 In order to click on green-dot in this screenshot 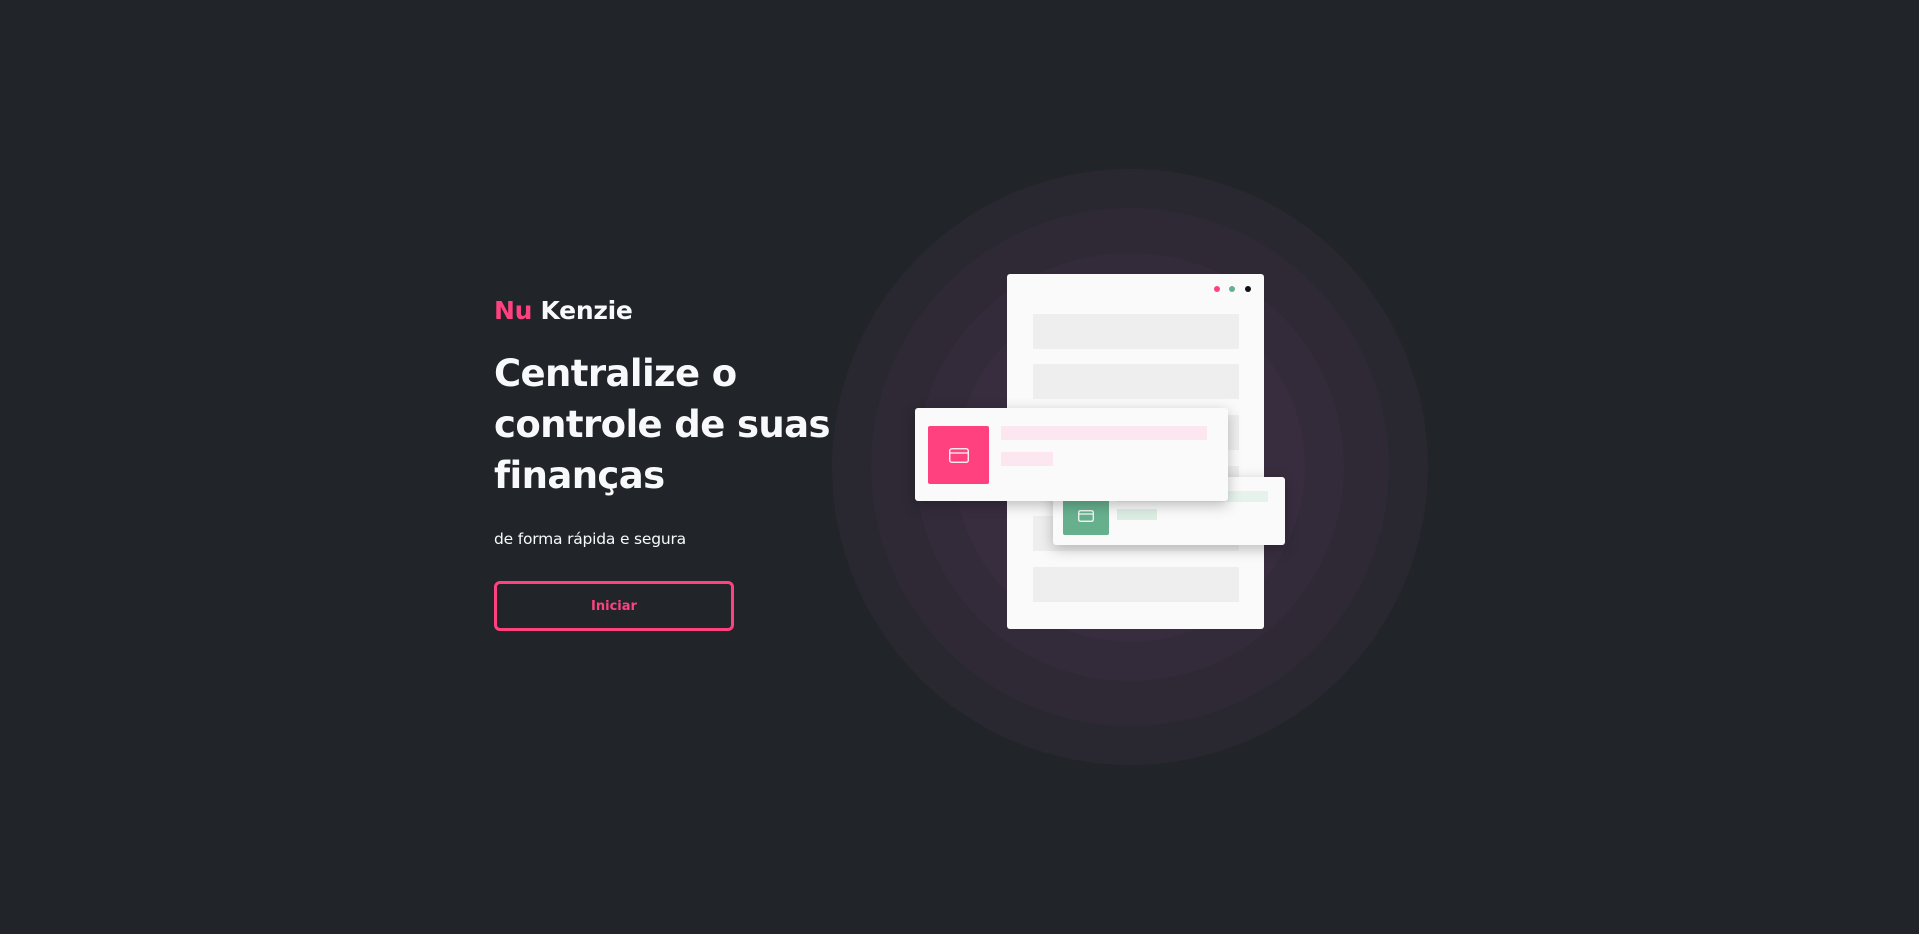, I will do `click(1232, 289)`.